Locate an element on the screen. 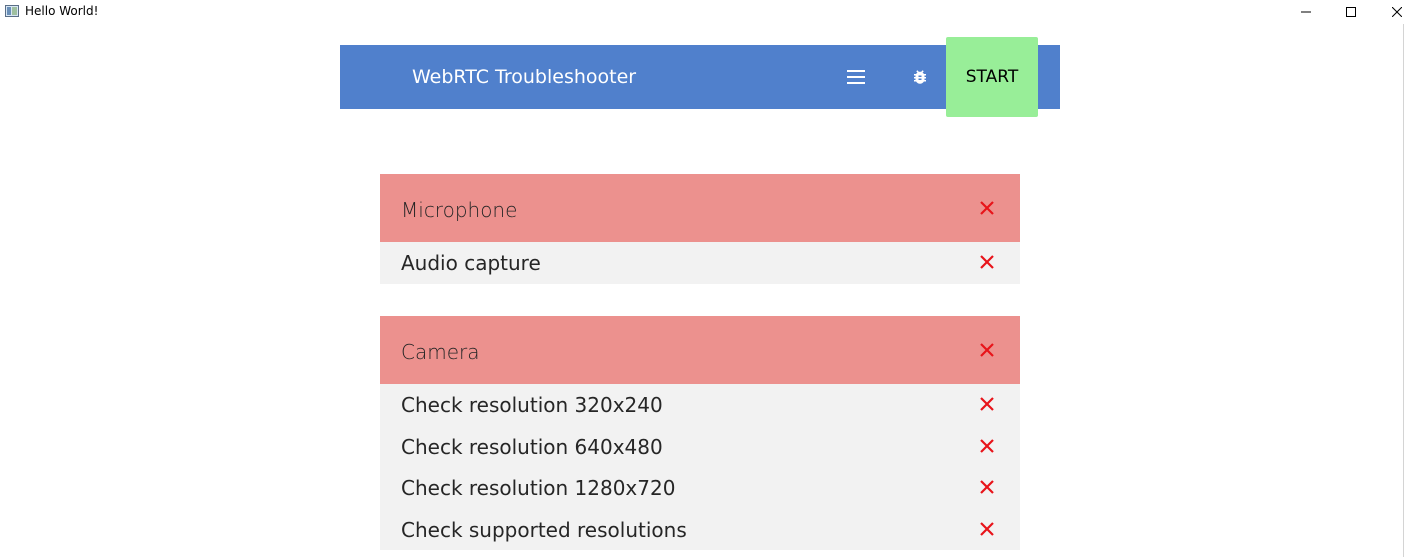 This screenshot has height=557, width=1404. test-label: Check supported resolutions is located at coordinates (544, 529).